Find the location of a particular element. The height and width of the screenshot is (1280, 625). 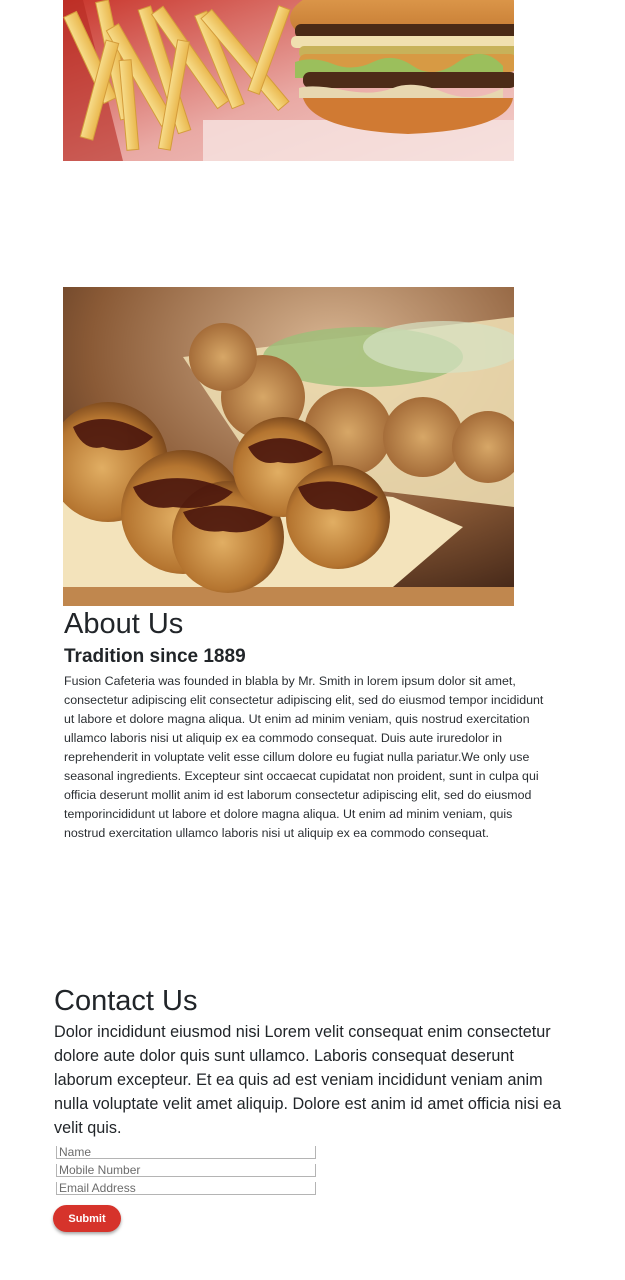

contact-form: Submit is located at coordinates (185, 1189).